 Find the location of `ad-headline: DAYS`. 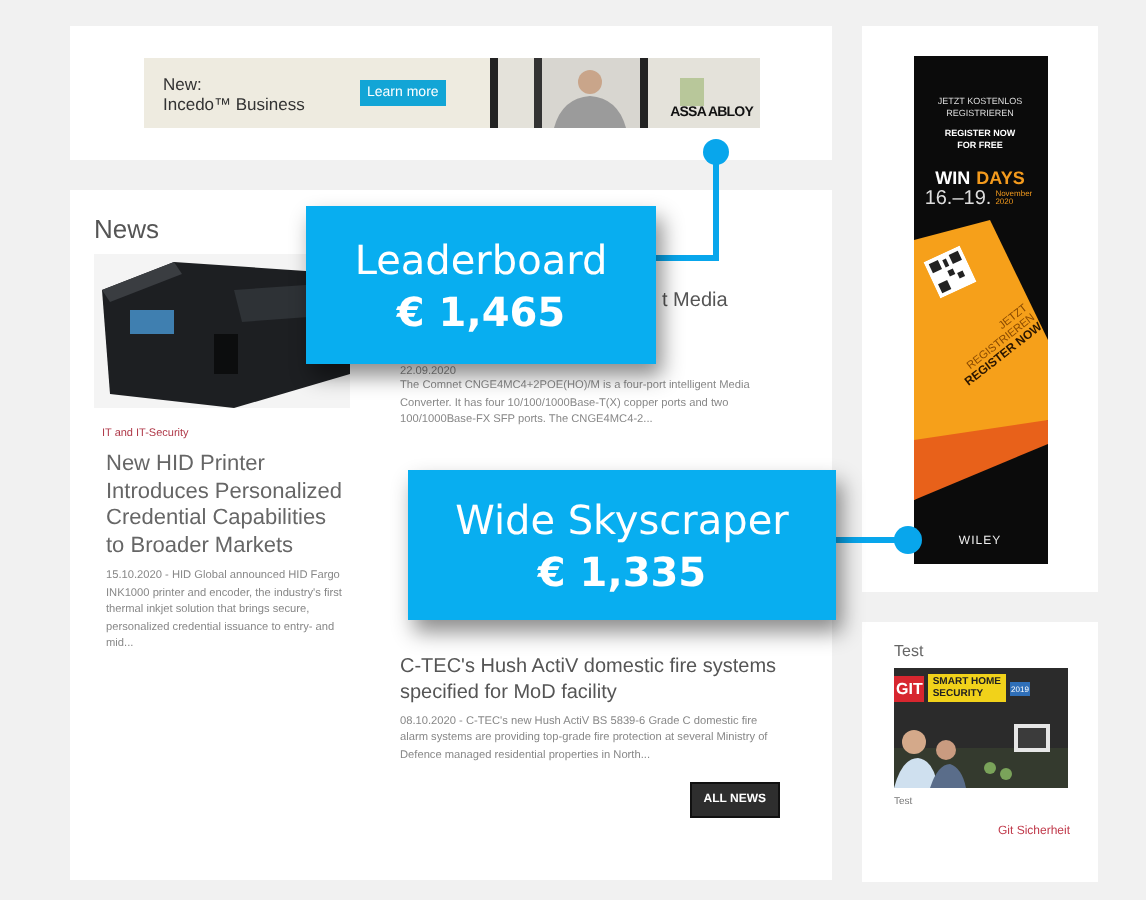

ad-headline: DAYS is located at coordinates (1000, 177).